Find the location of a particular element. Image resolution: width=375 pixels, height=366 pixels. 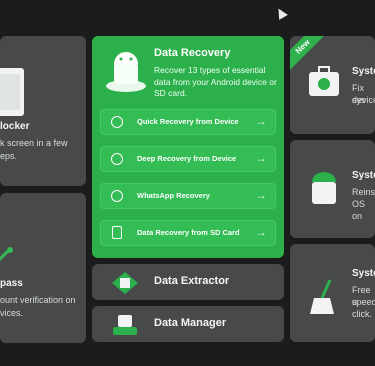

data-recovery-title: Data Recovery is located at coordinates (192, 53).